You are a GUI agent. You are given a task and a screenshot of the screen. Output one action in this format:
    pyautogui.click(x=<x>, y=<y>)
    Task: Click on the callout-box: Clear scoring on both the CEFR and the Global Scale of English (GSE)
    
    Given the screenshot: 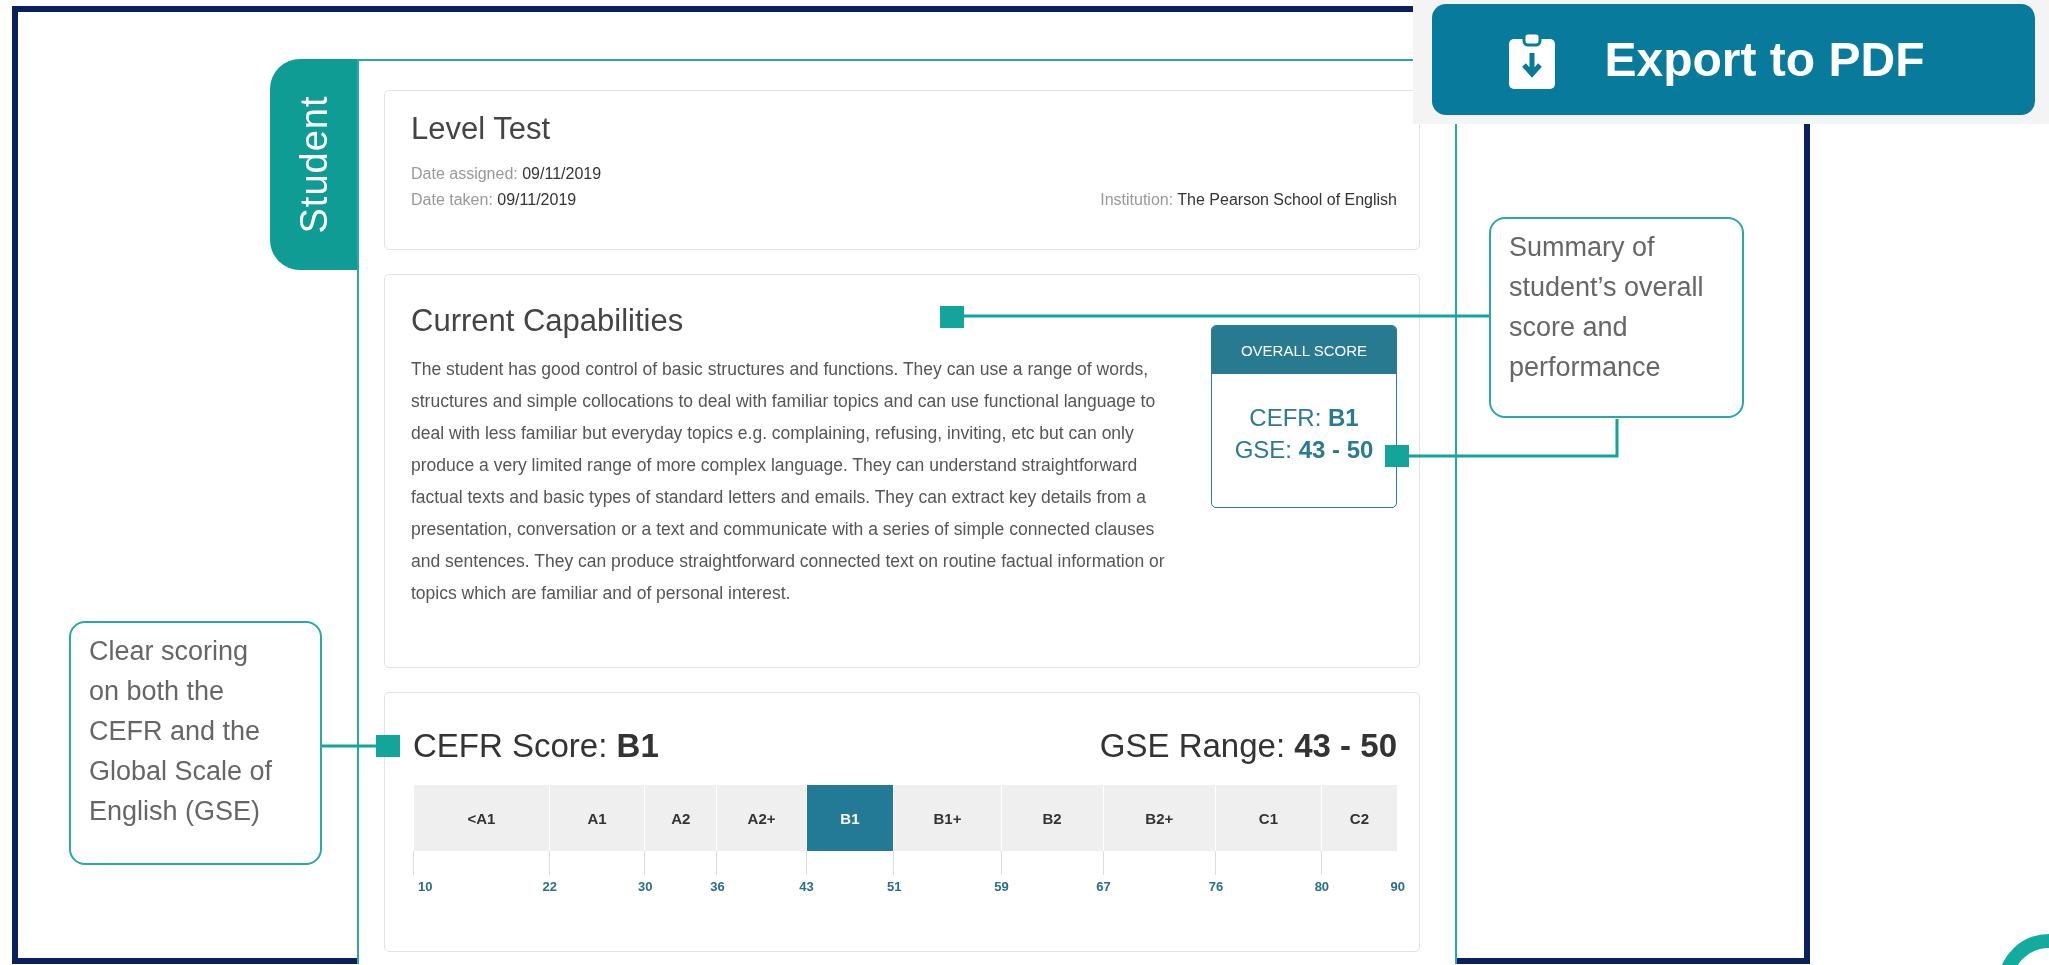 What is the action you would take?
    pyautogui.click(x=195, y=743)
    